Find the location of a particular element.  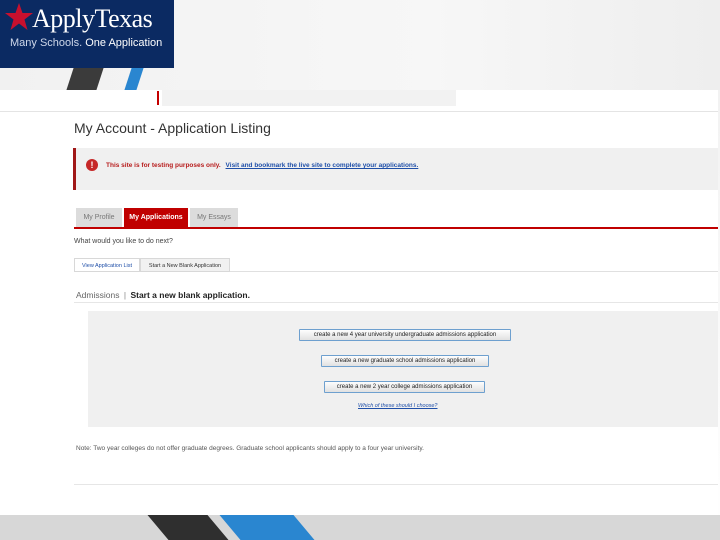

tab-my-profile: My Profile is located at coordinates (99, 218).